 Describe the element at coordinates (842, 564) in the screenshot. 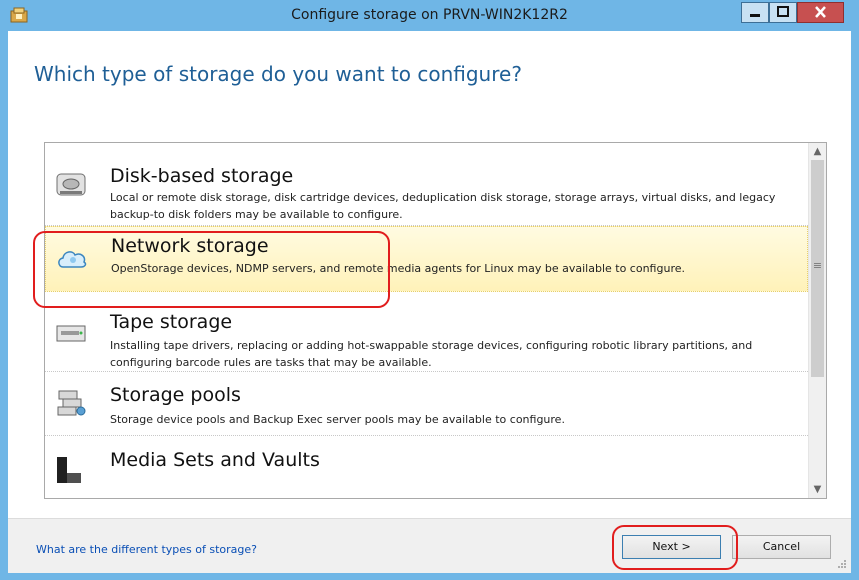

I see `resize-grip-icon` at that location.